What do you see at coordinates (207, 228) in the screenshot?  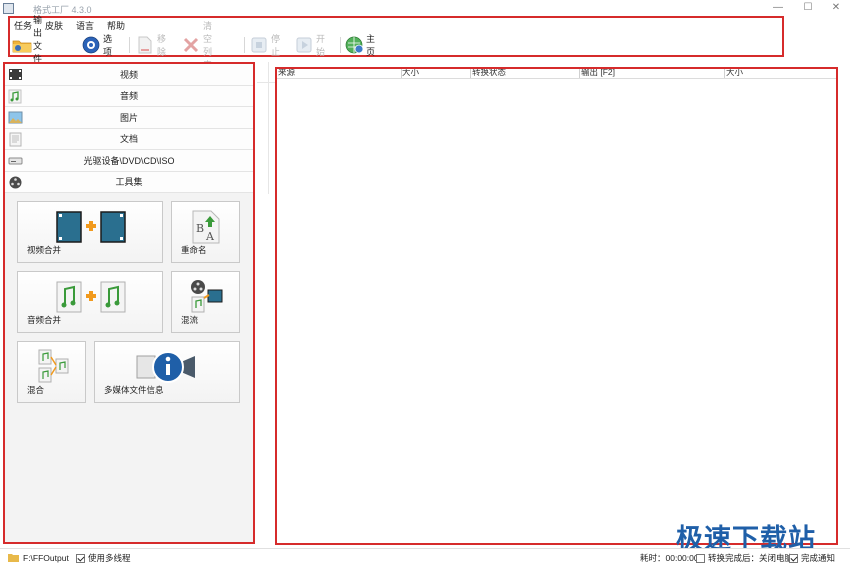 I see `rename-icon: BA` at bounding box center [207, 228].